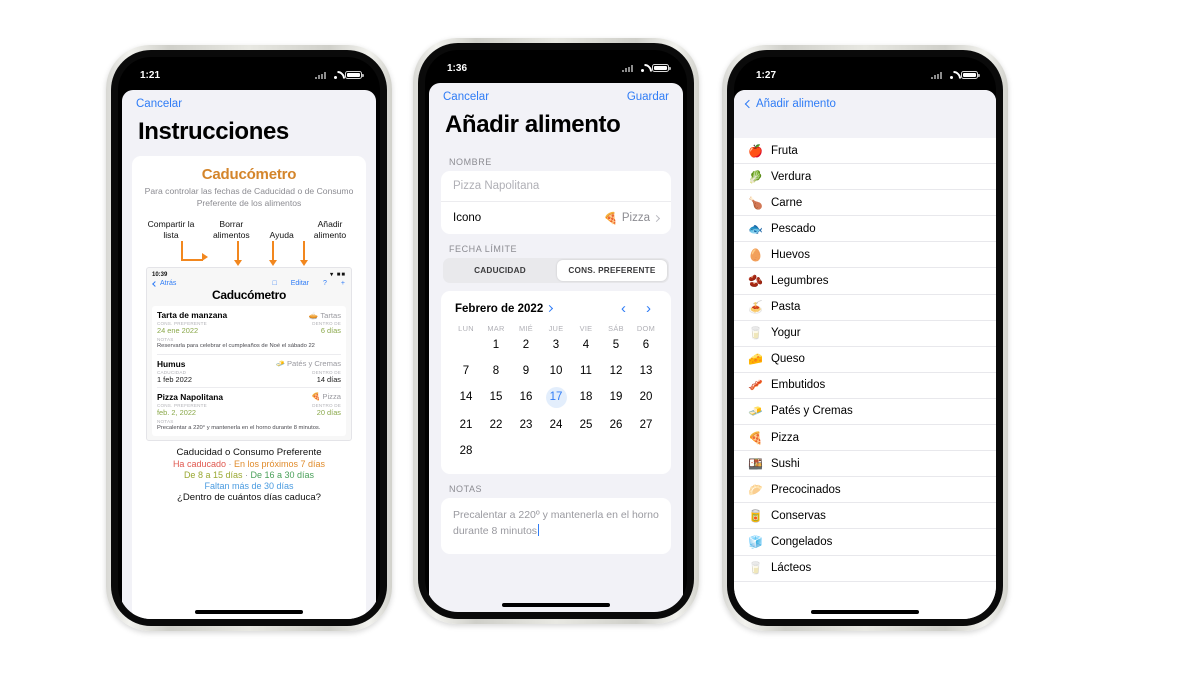  What do you see at coordinates (865, 412) in the screenshot?
I see `list-item: 🧈 Patés y Cremas` at bounding box center [865, 412].